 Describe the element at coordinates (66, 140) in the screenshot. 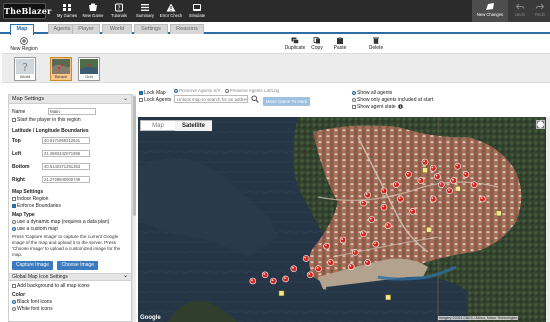

I see `top-latitude-input` at that location.